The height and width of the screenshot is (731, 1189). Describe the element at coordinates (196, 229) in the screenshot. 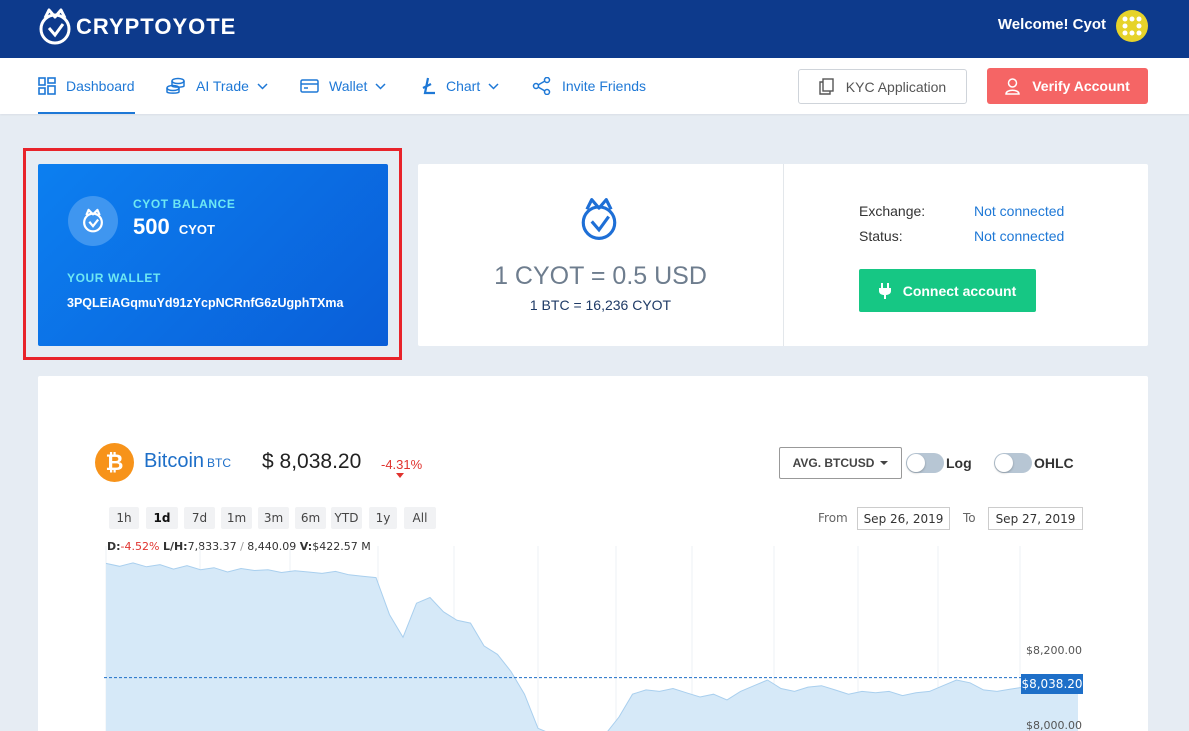

I see `balance-unit: CYOT` at that location.